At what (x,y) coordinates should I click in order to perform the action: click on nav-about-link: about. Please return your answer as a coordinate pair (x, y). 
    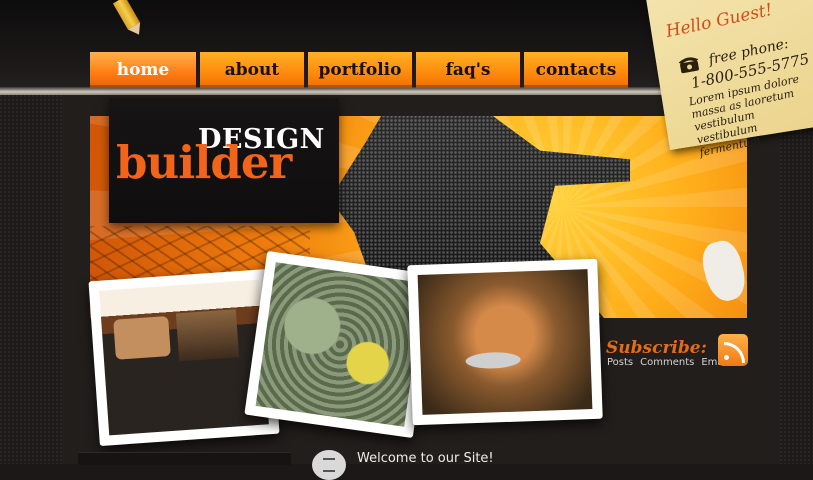
    Looking at the image, I should click on (252, 70).